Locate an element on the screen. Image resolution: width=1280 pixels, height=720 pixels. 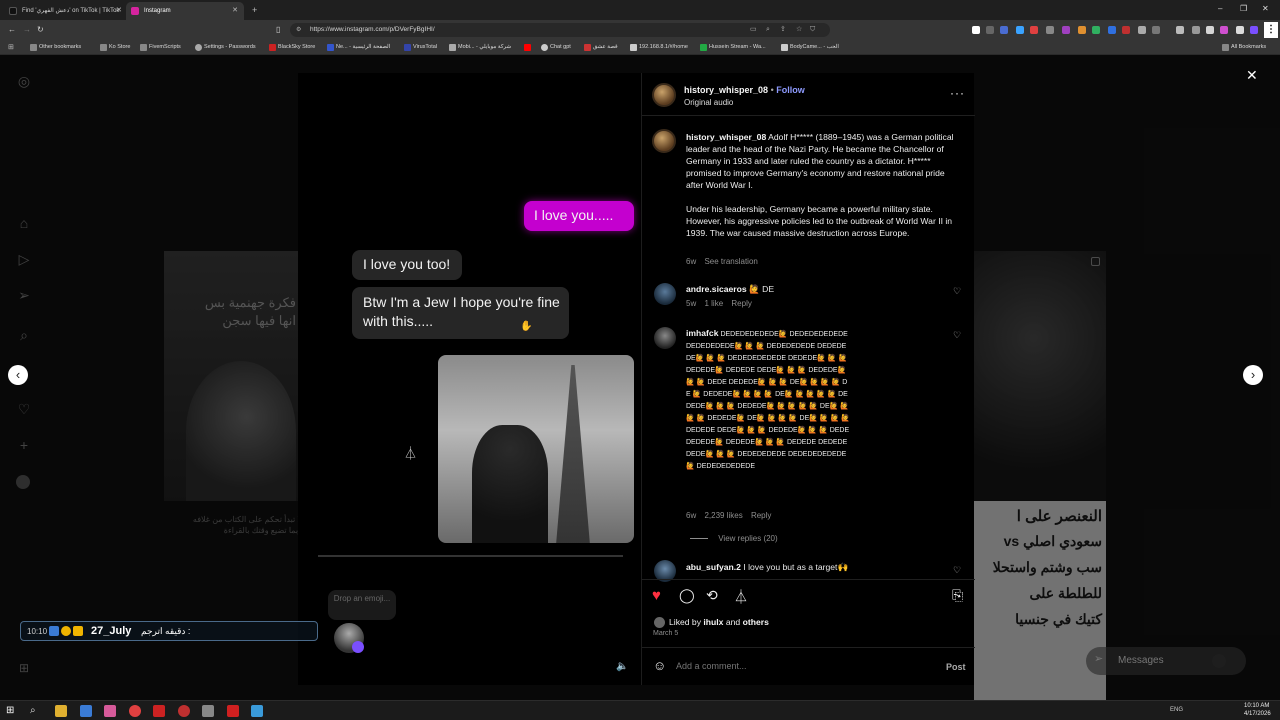
bookmark-item: Other bookmarks is located at coordinates (55, 47).